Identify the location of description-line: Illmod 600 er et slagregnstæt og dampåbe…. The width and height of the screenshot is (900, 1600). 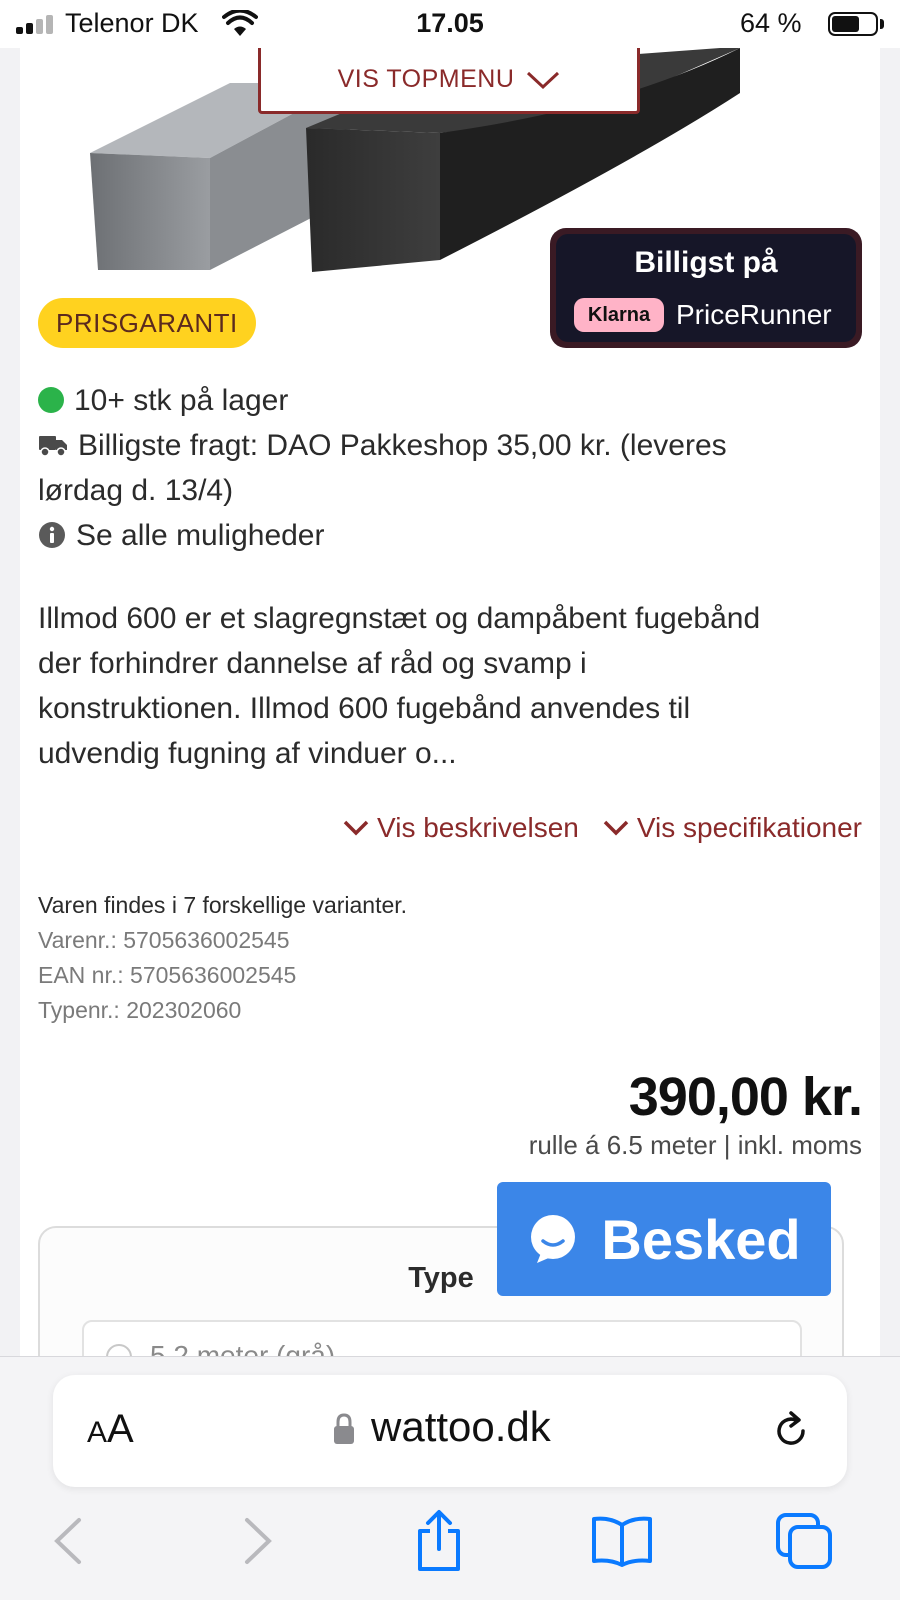
(399, 618).